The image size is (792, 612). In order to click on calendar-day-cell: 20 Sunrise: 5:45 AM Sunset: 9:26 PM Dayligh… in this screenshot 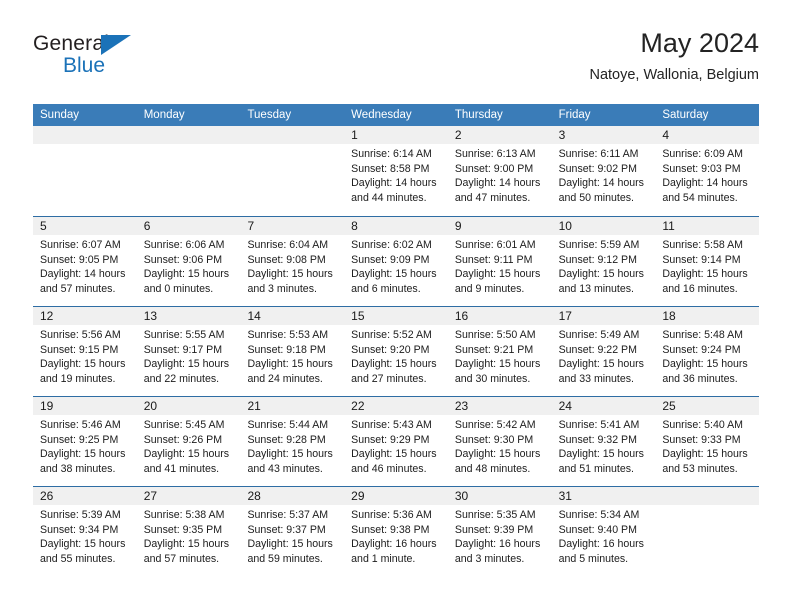, I will do `click(188, 441)`.